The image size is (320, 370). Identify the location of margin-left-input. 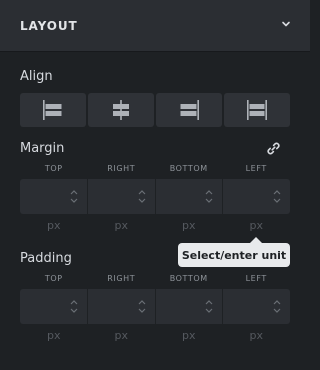
(256, 196).